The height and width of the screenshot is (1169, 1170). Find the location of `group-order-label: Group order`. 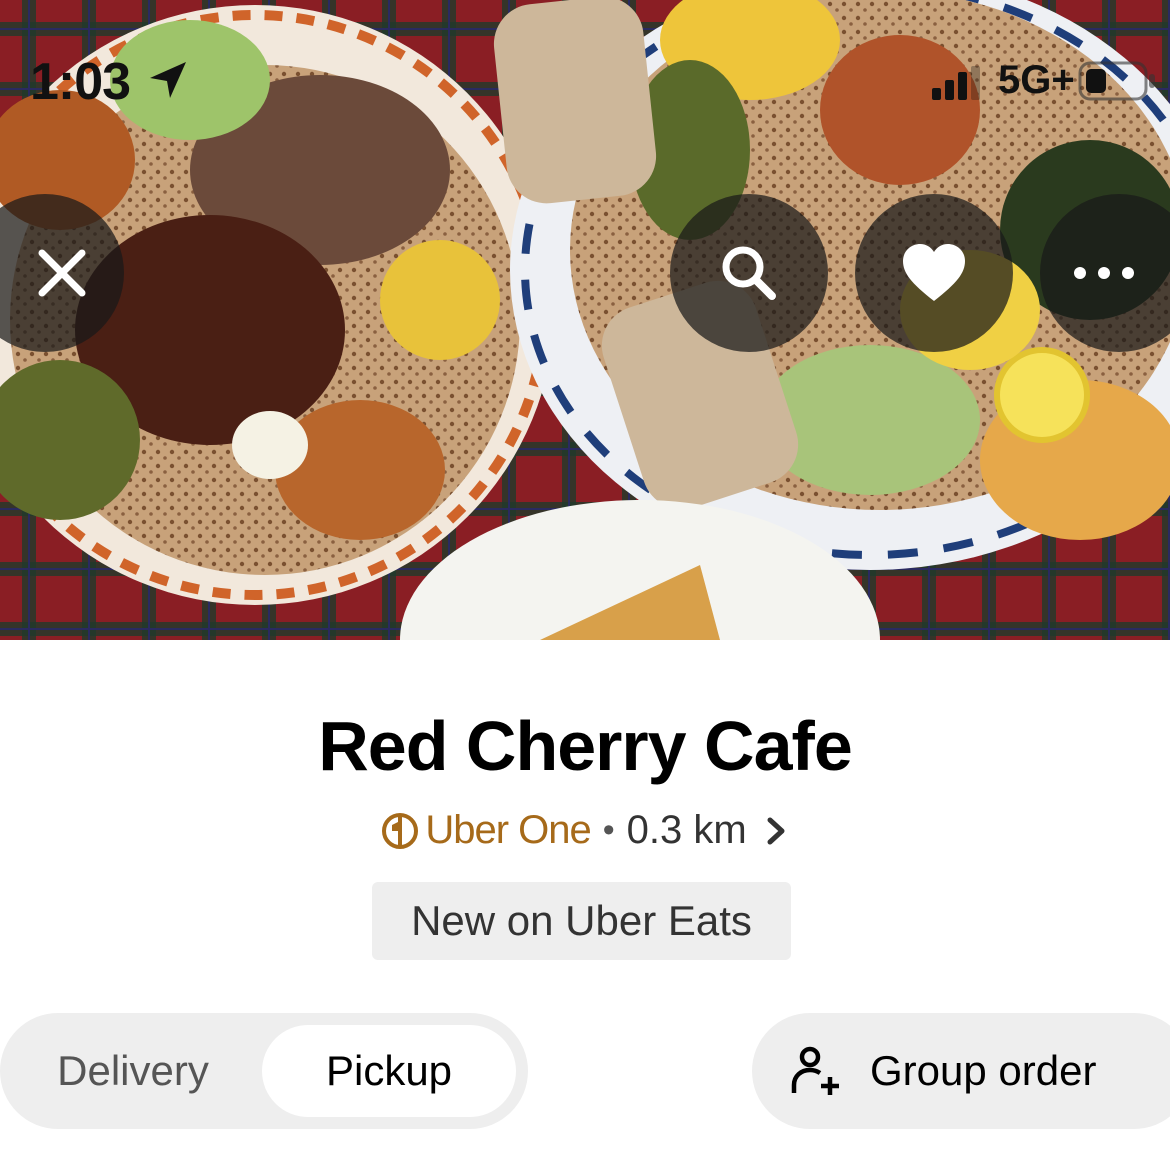

group-order-label: Group order is located at coordinates (983, 1070).